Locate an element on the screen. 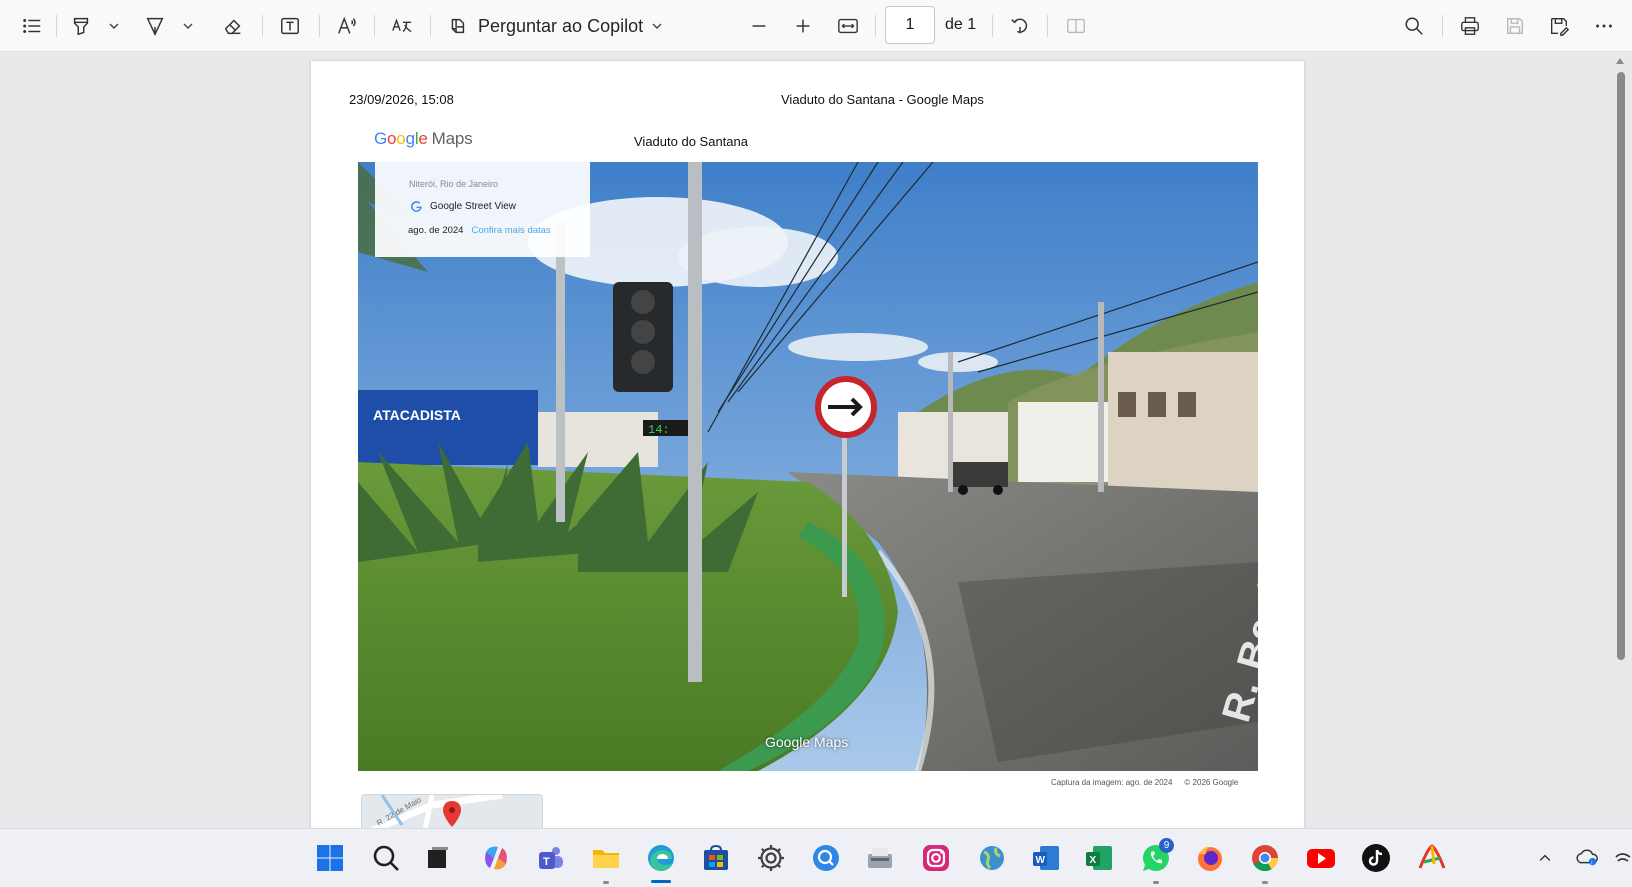 The image size is (1632, 887). two-page-icon is located at coordinates (1076, 26).